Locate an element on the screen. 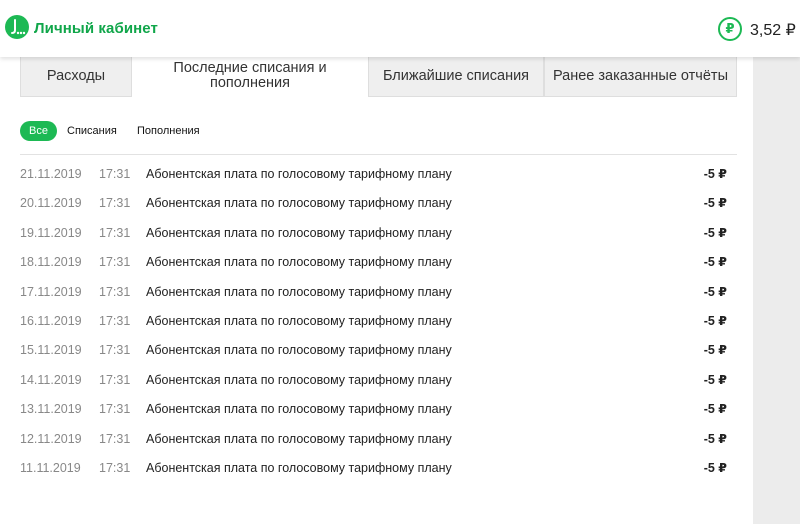 The width and height of the screenshot is (800, 524). divider is located at coordinates (378, 154).